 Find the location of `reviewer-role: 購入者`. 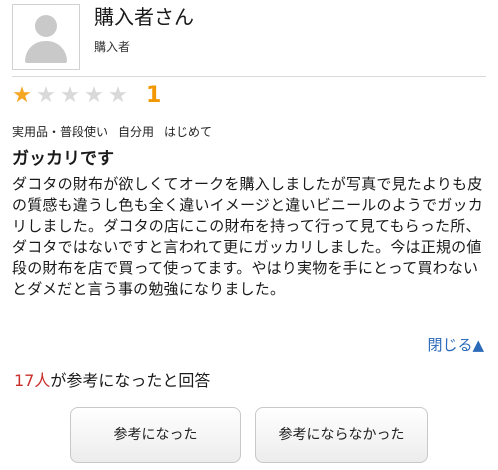

reviewer-role: 購入者 is located at coordinates (112, 47).